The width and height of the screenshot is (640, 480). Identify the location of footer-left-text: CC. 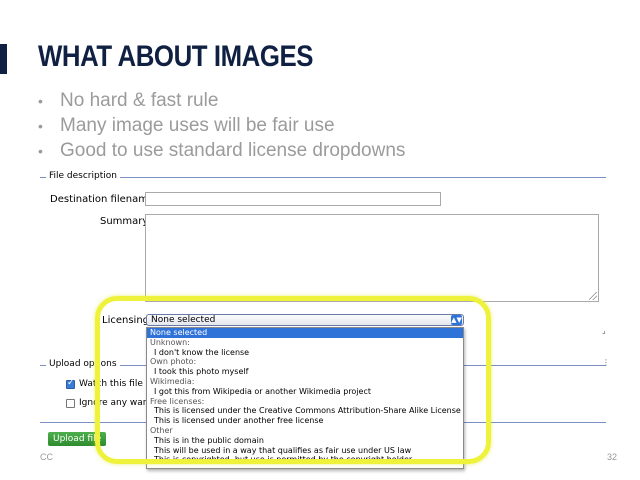
(46, 457).